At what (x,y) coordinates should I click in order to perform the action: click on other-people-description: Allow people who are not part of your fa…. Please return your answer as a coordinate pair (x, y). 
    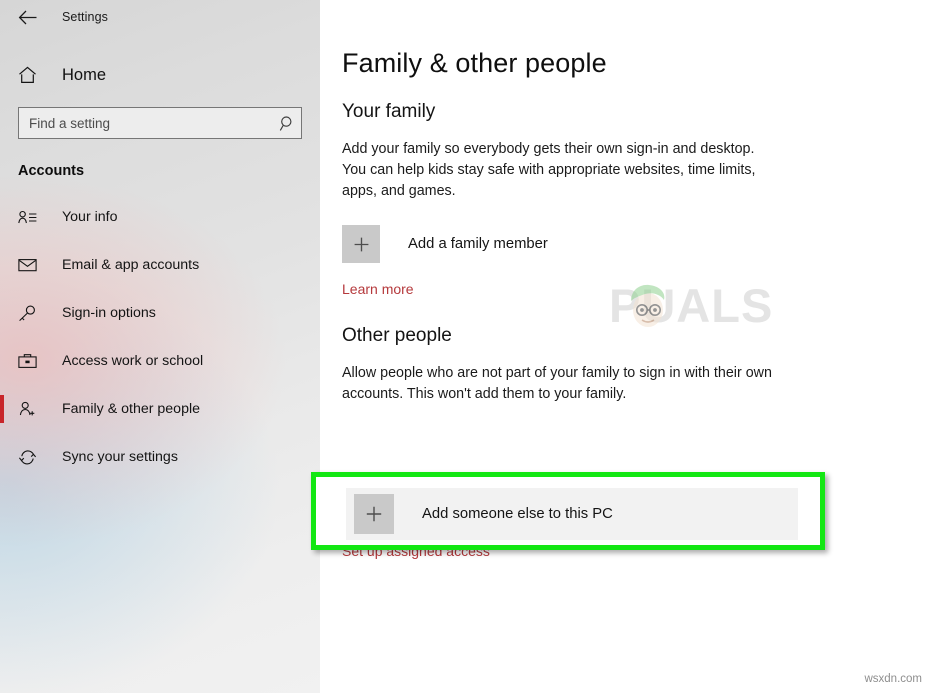
    Looking at the image, I should click on (557, 383).